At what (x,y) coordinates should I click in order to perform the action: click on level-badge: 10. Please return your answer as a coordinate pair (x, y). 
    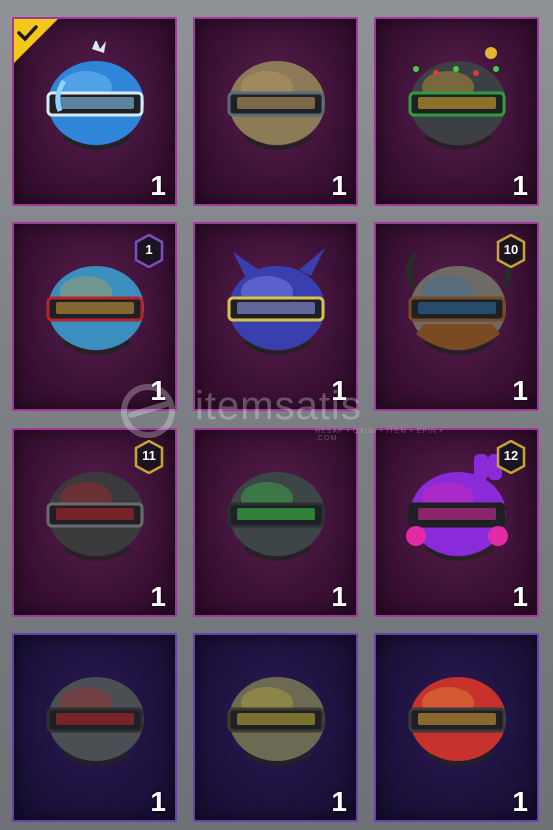
    Looking at the image, I should click on (511, 251).